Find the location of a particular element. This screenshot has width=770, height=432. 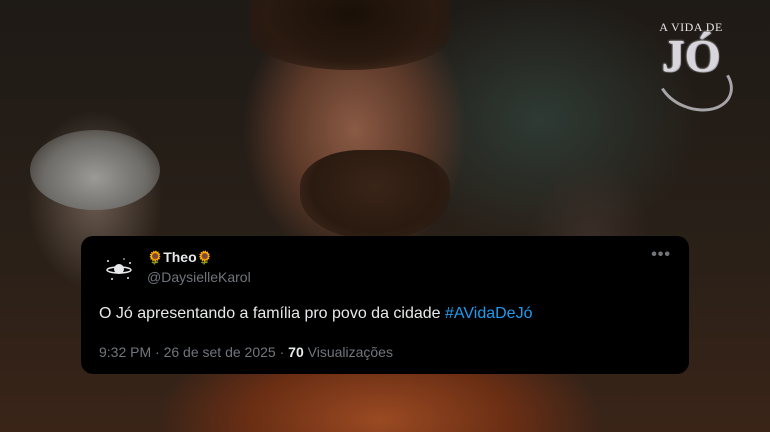

user-handle: @DaysielleKarol is located at coordinates (199, 277).